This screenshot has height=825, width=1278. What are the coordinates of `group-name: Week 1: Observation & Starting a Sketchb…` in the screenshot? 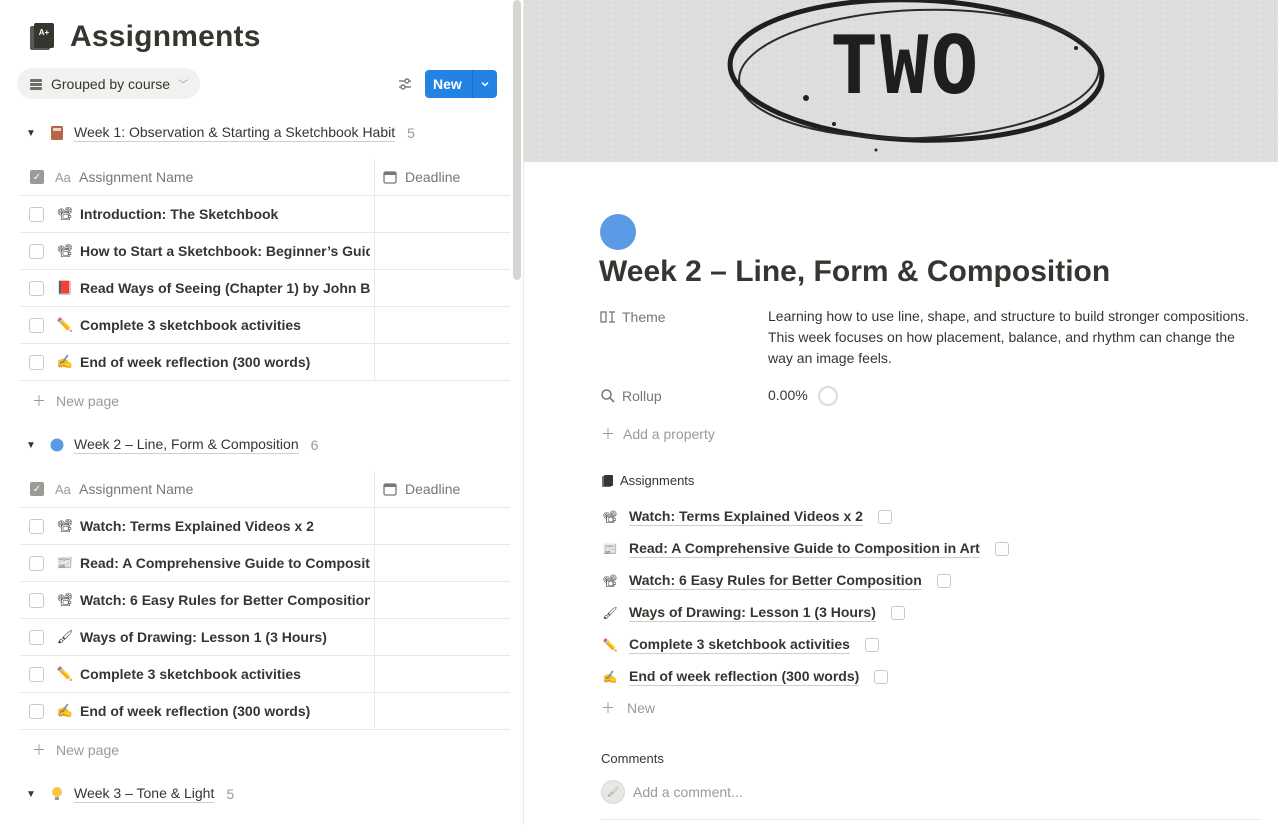 It's located at (235, 133).